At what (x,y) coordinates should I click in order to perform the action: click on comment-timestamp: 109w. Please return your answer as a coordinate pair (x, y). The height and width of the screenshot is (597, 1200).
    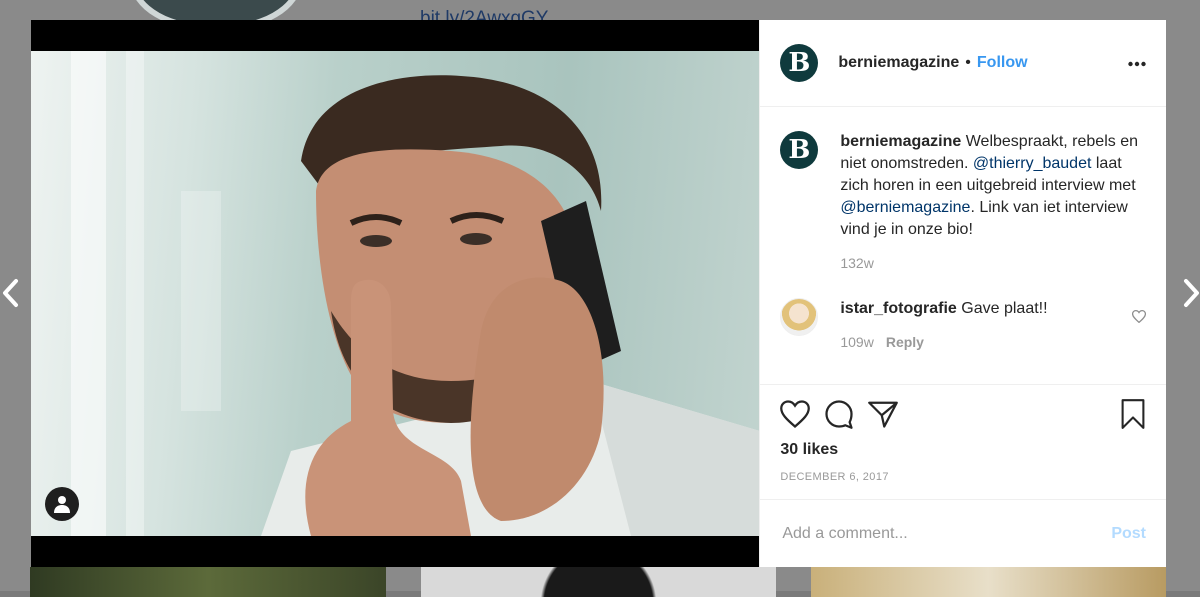
    Looking at the image, I should click on (856, 342).